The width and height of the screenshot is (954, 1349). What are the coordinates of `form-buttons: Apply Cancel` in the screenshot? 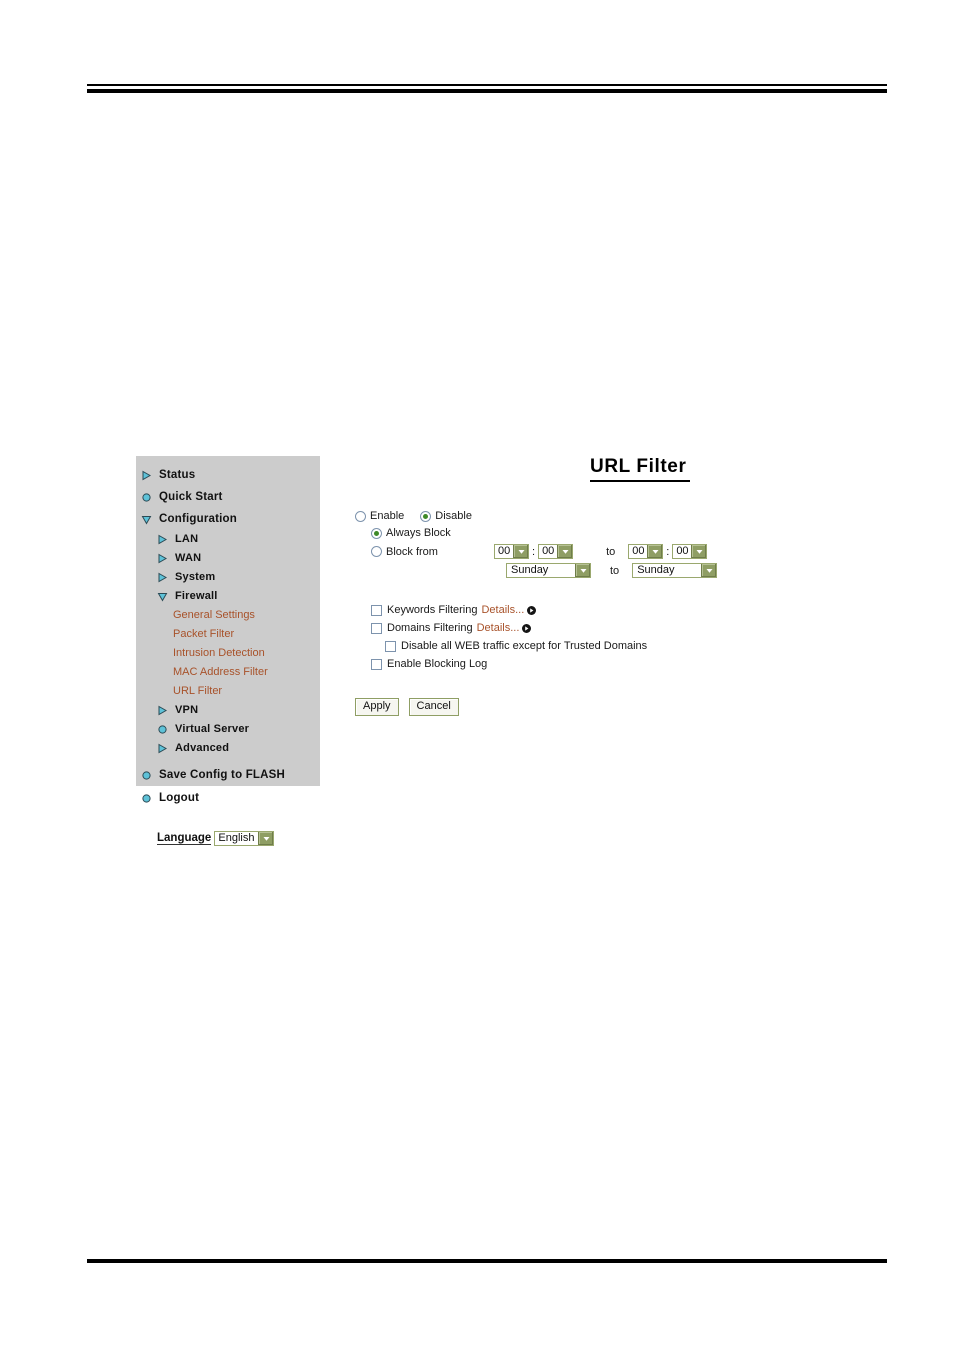 It's located at (536, 707).